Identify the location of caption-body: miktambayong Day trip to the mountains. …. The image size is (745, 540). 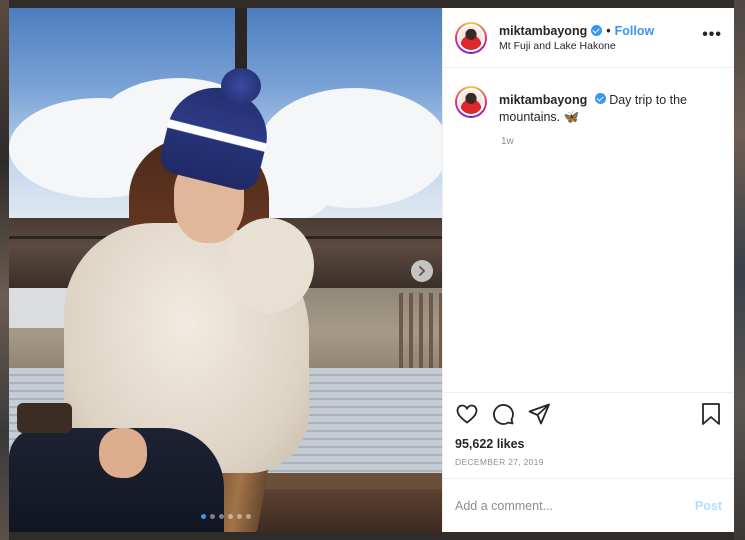
(610, 106).